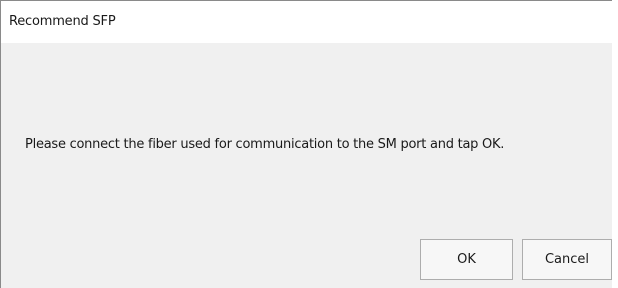 Image resolution: width=618 pixels, height=288 pixels. I want to click on ok-button: OK, so click(466, 259).